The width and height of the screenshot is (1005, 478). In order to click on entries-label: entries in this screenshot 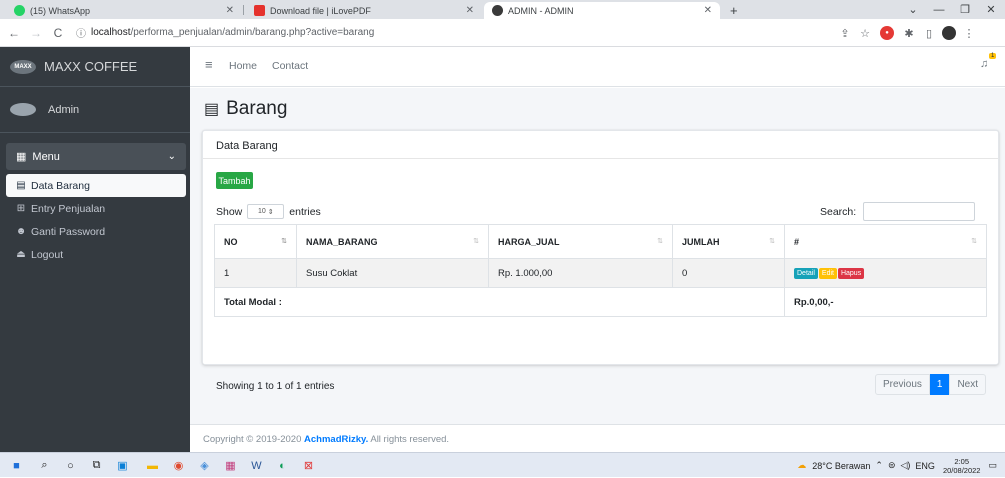, I will do `click(305, 211)`.